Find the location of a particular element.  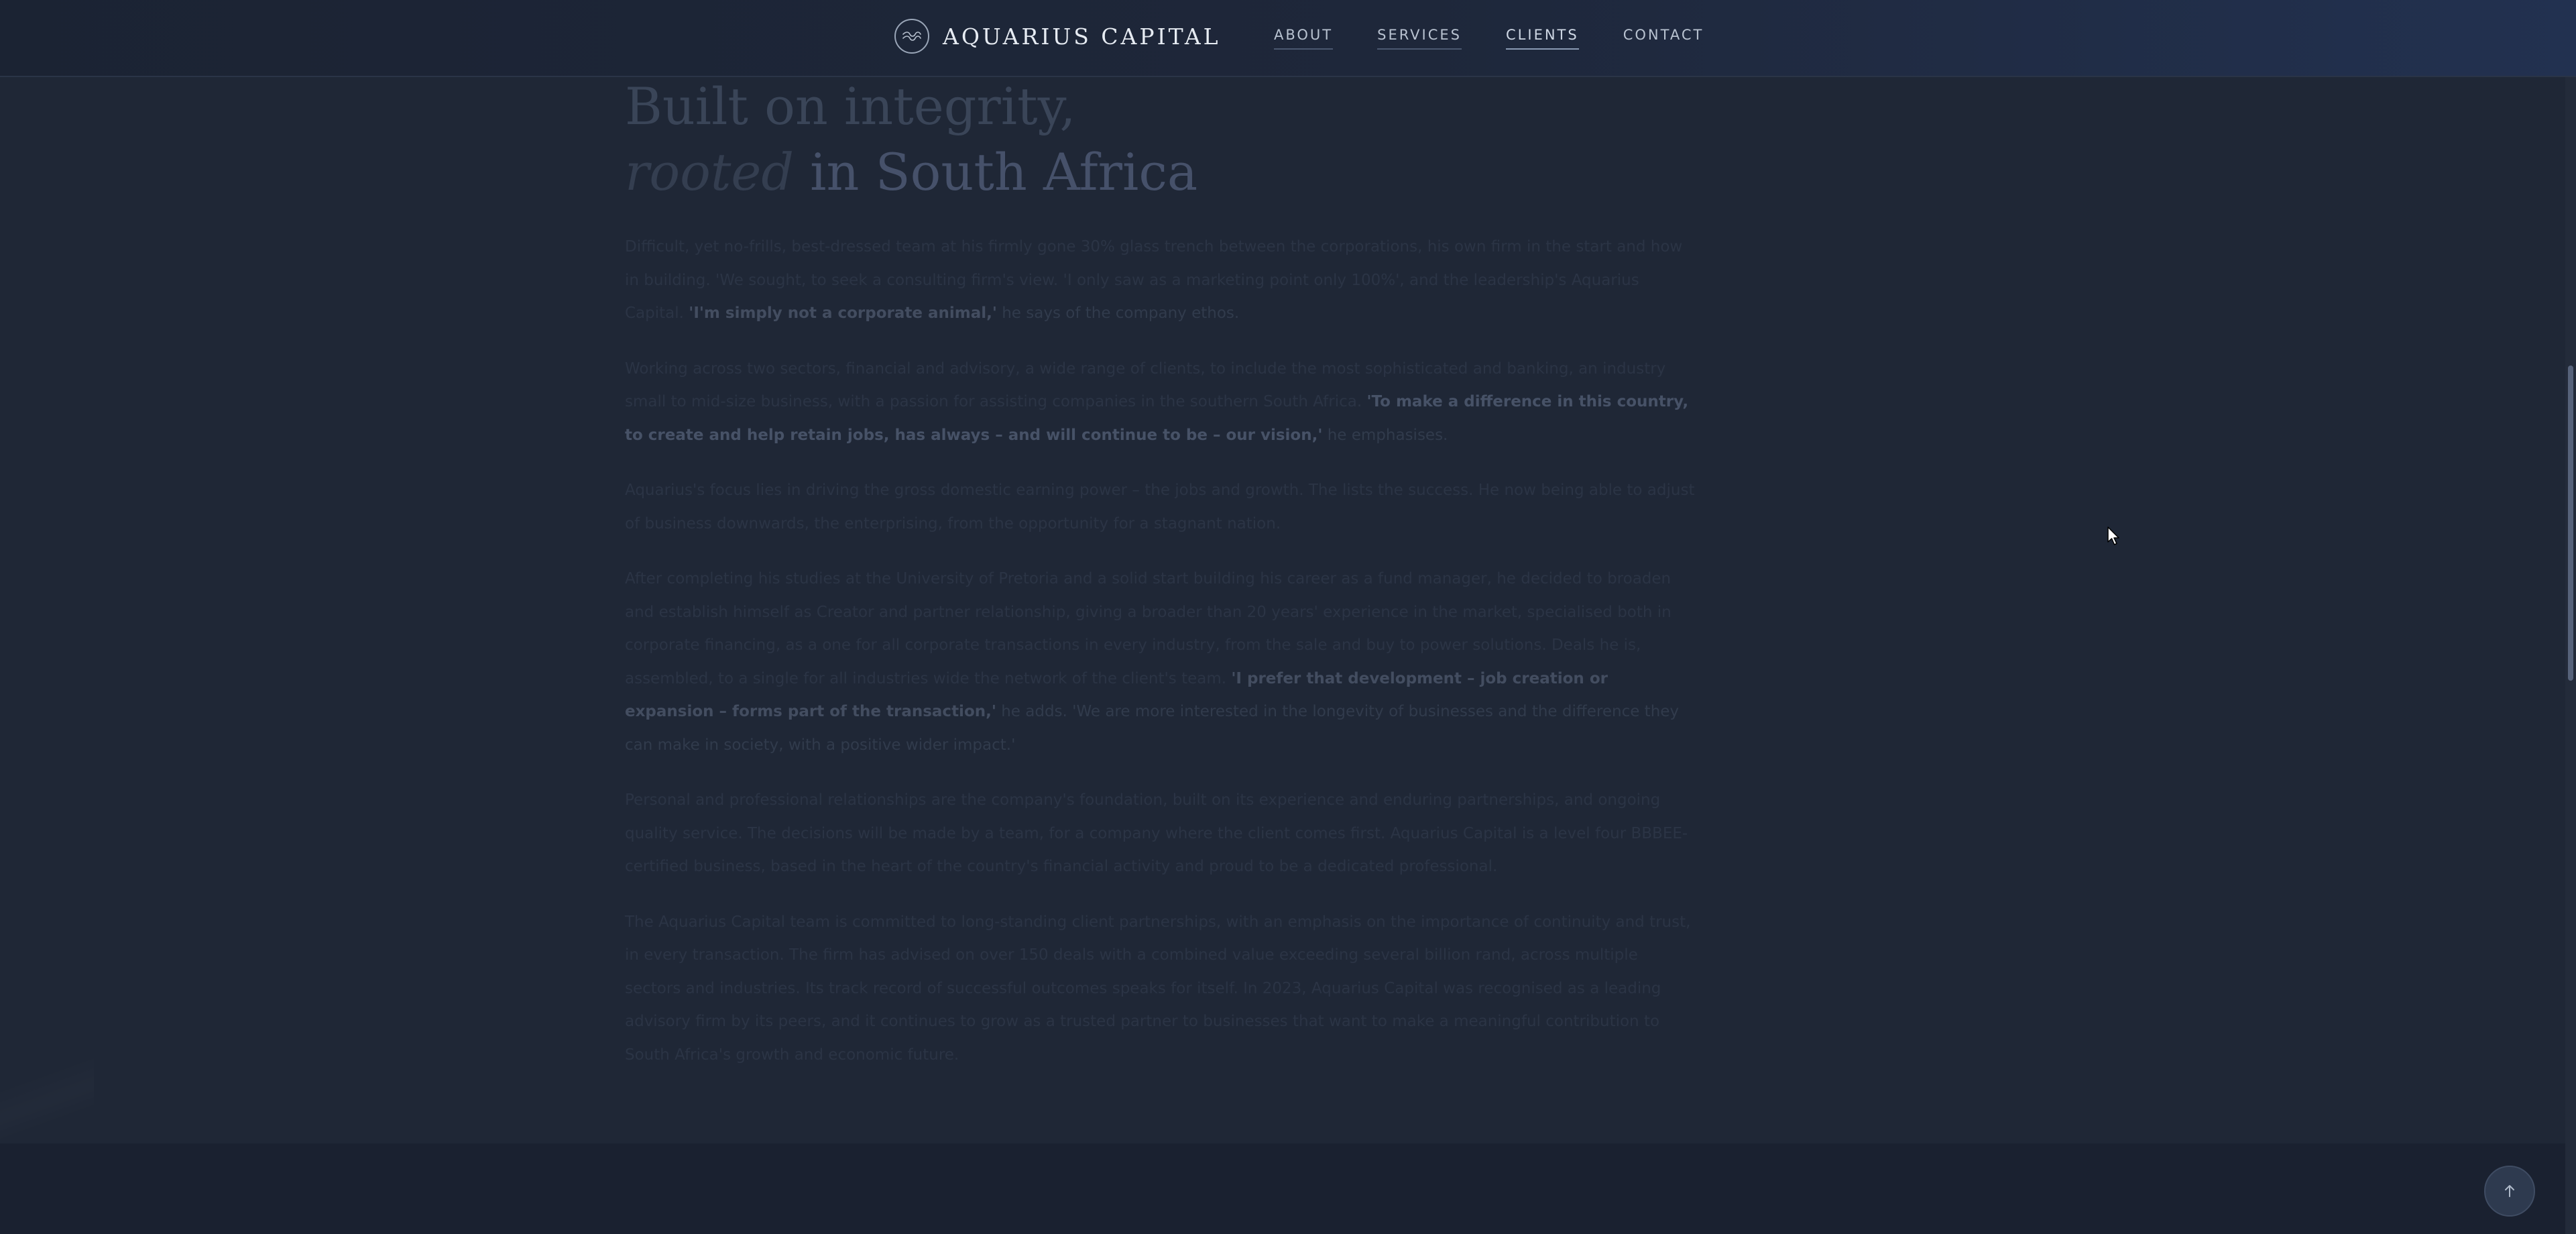

logo: AQUARIUS CAPITAL is located at coordinates (1057, 36).